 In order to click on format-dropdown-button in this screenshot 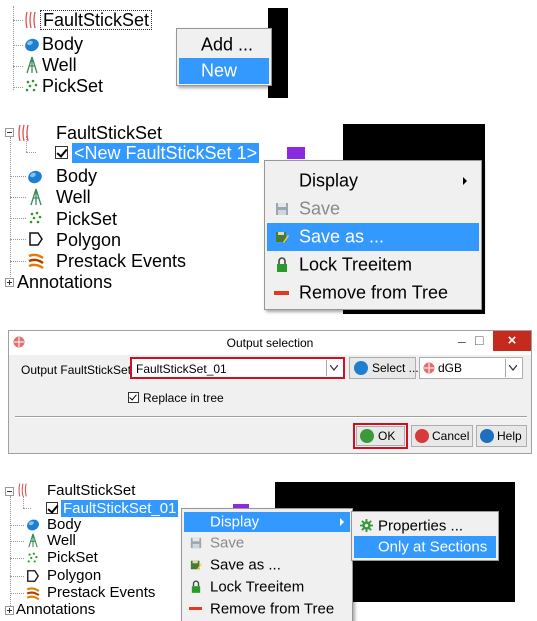, I will do `click(513, 368)`.